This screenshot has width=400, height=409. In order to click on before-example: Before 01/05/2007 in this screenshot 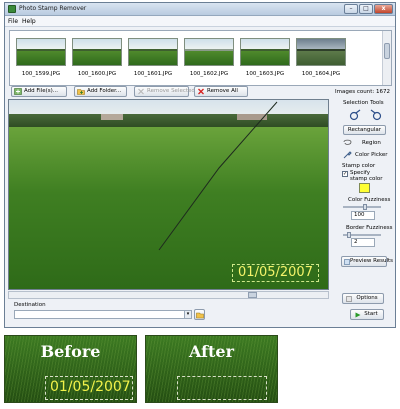, I will do `click(70, 369)`.